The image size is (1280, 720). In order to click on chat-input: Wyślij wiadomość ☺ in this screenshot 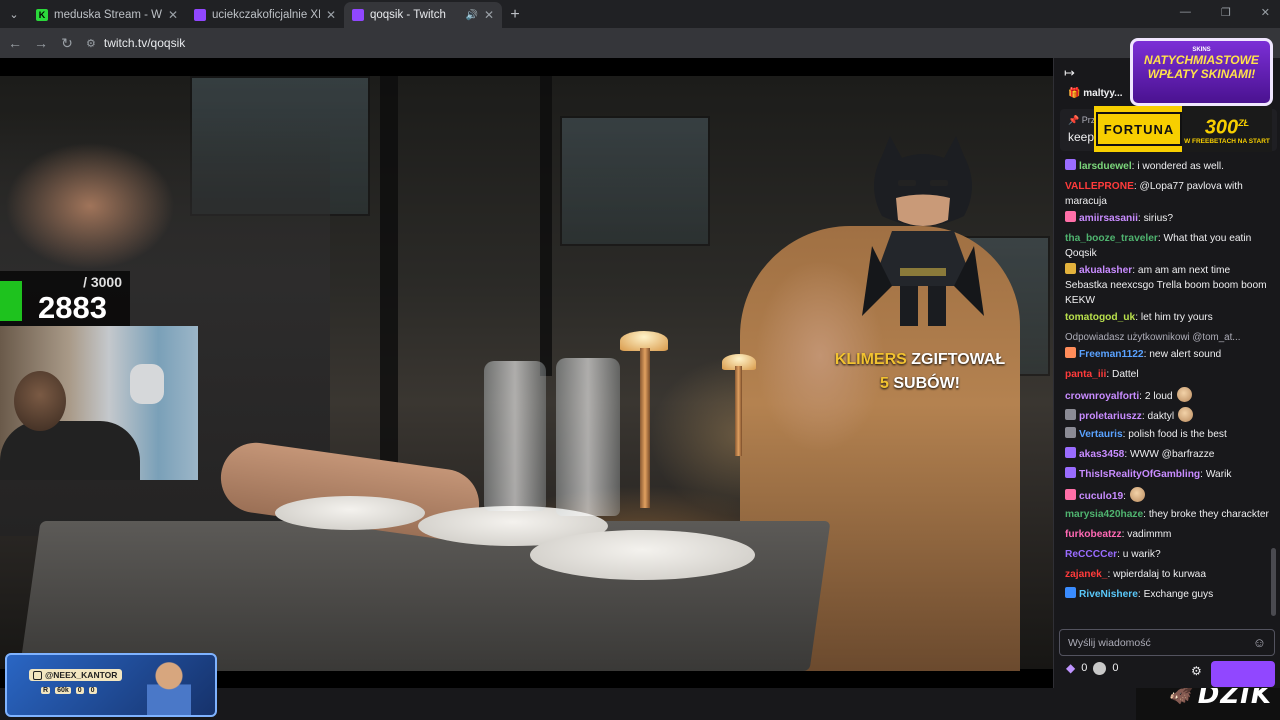, I will do `click(1167, 642)`.